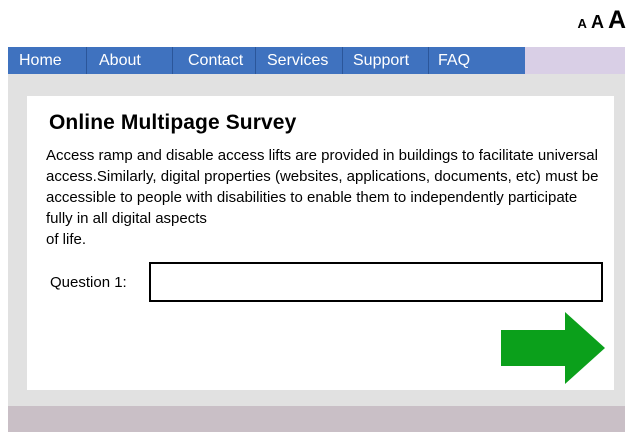 This screenshot has width=638, height=432. I want to click on nav-item-services: Services, so click(299, 60).